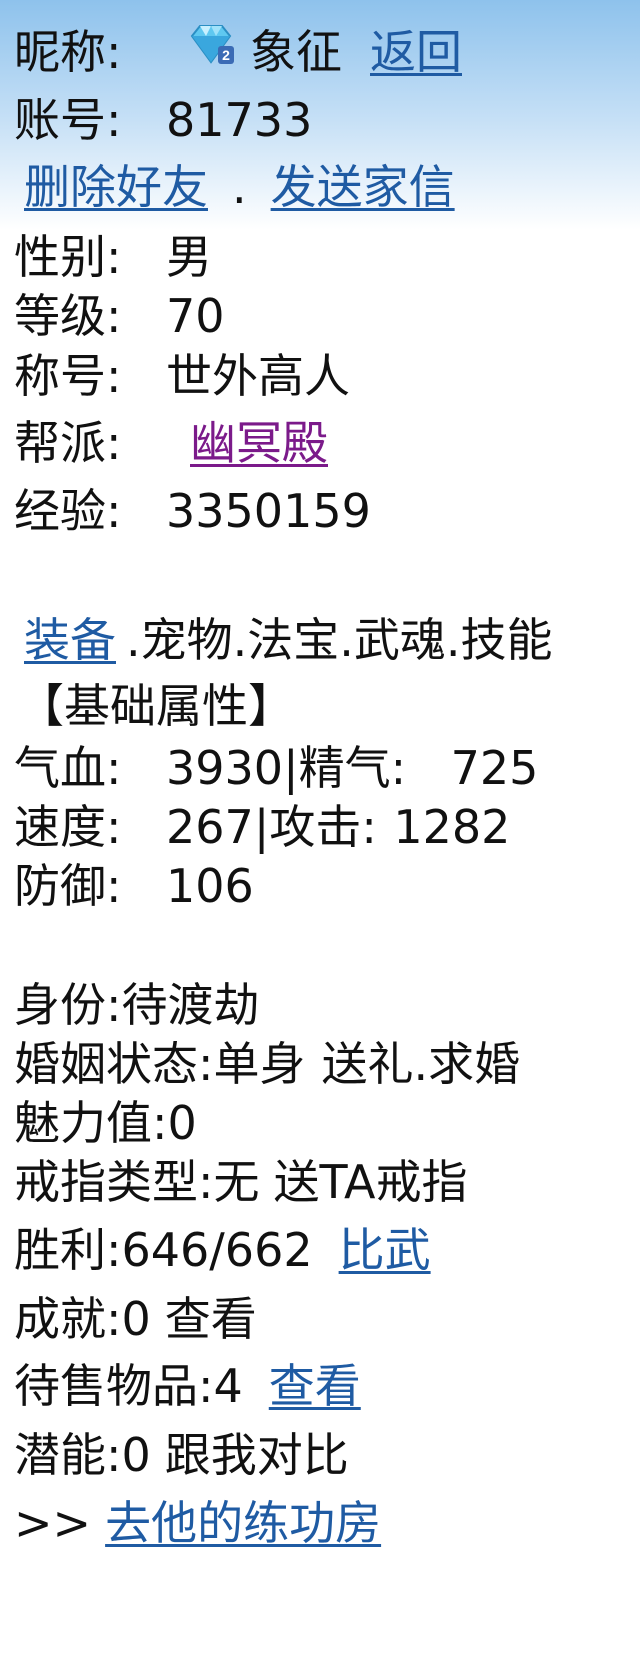 The height and width of the screenshot is (1661, 640). Describe the element at coordinates (163, 120) in the screenshot. I see `account-row: 账号: 81733` at that location.